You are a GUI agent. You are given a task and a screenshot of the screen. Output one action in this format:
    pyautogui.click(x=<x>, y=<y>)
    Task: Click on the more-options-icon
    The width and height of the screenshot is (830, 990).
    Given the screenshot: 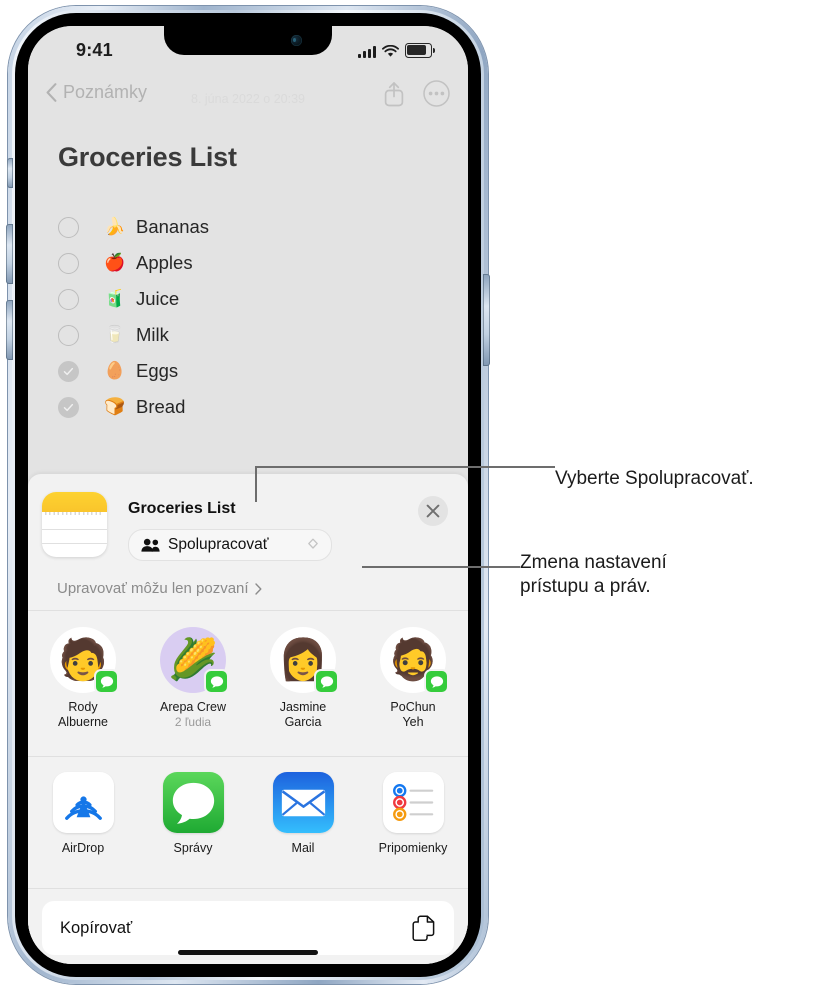 What is the action you would take?
    pyautogui.click(x=436, y=93)
    